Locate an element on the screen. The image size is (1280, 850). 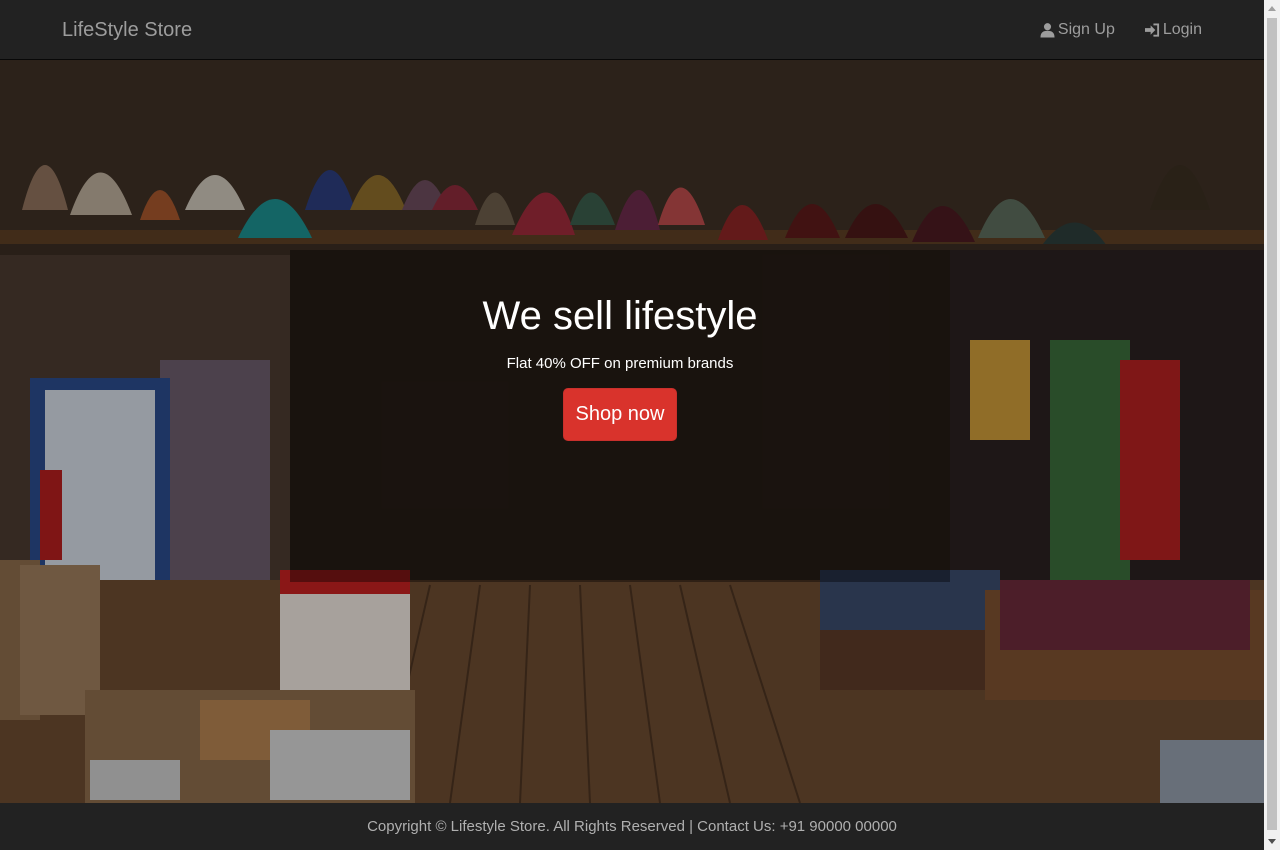
scroll-up-arrow-icon is located at coordinates (1272, 8).